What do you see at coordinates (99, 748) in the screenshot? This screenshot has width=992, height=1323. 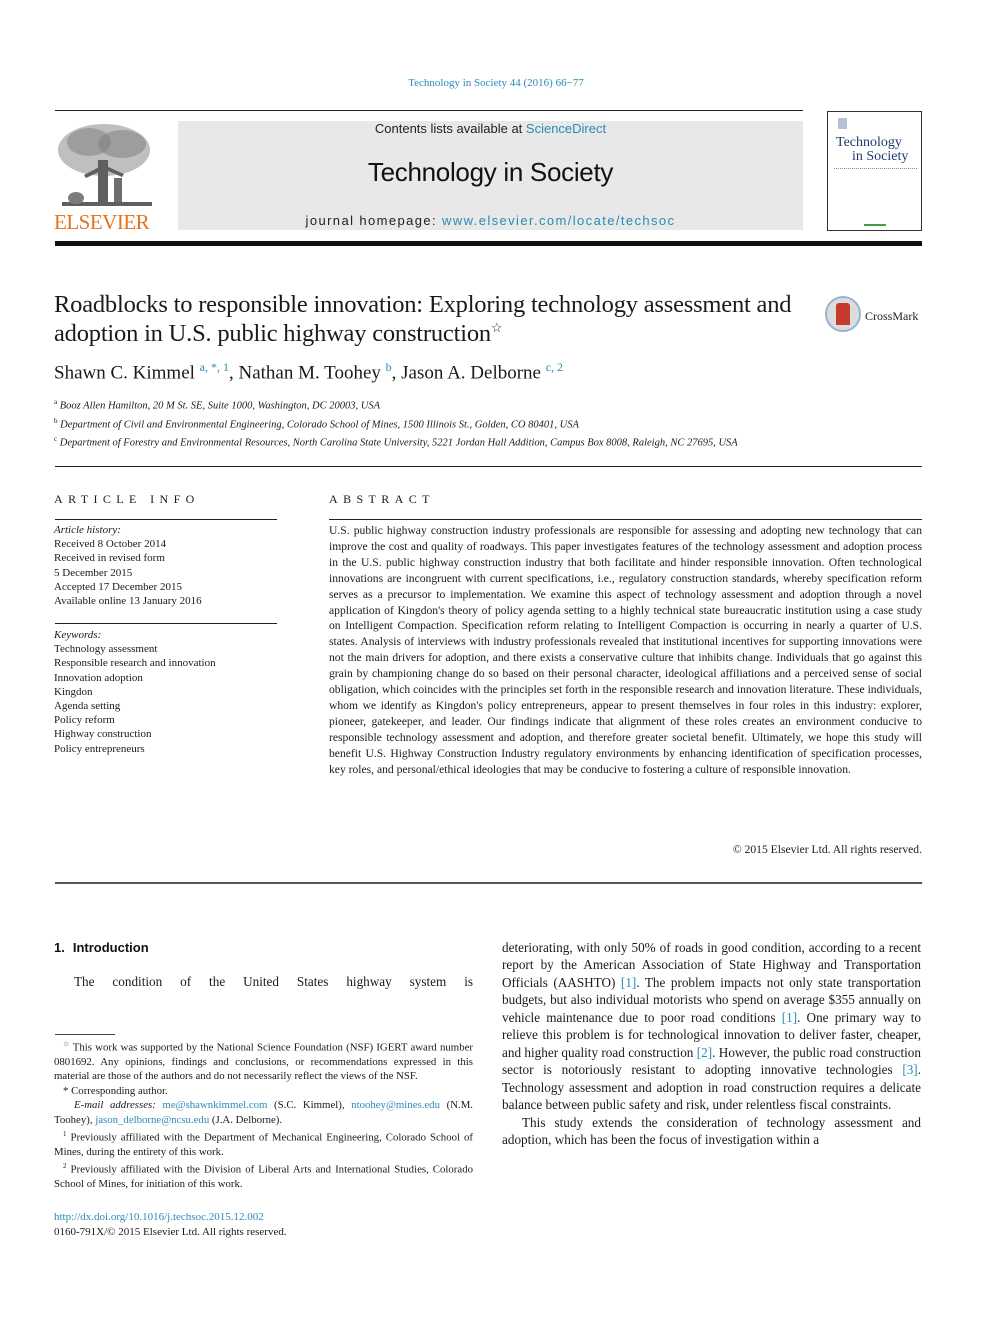 I see `keyword-item: Policy entrepreneurs` at bounding box center [99, 748].